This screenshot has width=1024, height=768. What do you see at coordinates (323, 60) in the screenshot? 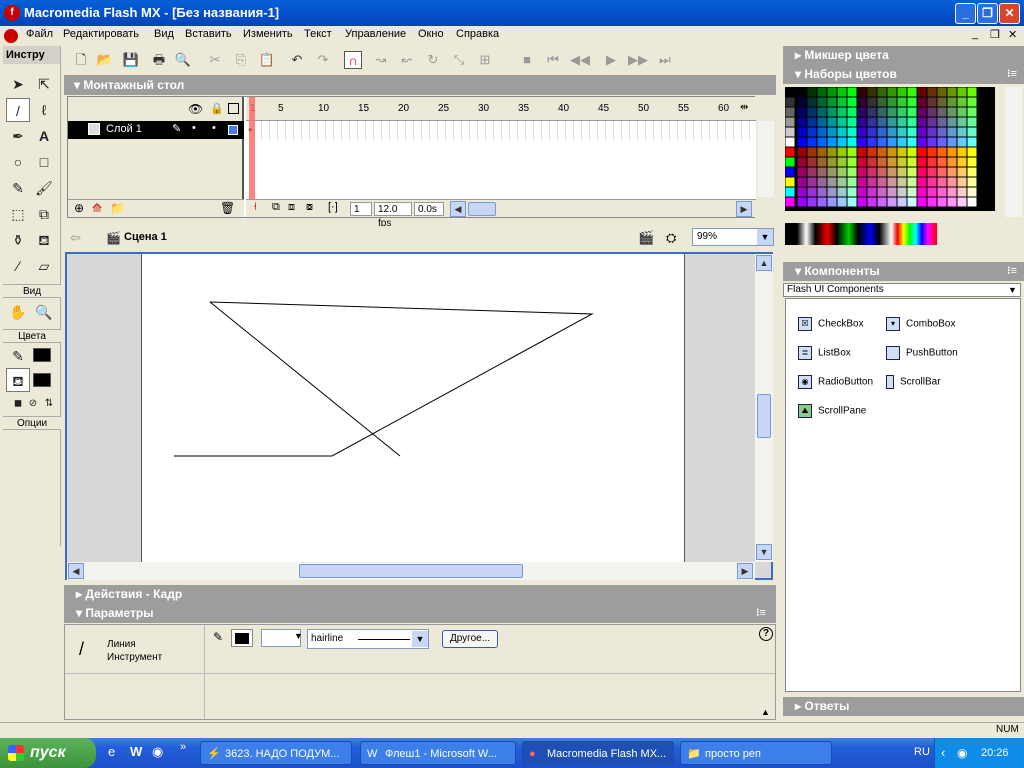
I see `redo-icon: ↷` at bounding box center [323, 60].